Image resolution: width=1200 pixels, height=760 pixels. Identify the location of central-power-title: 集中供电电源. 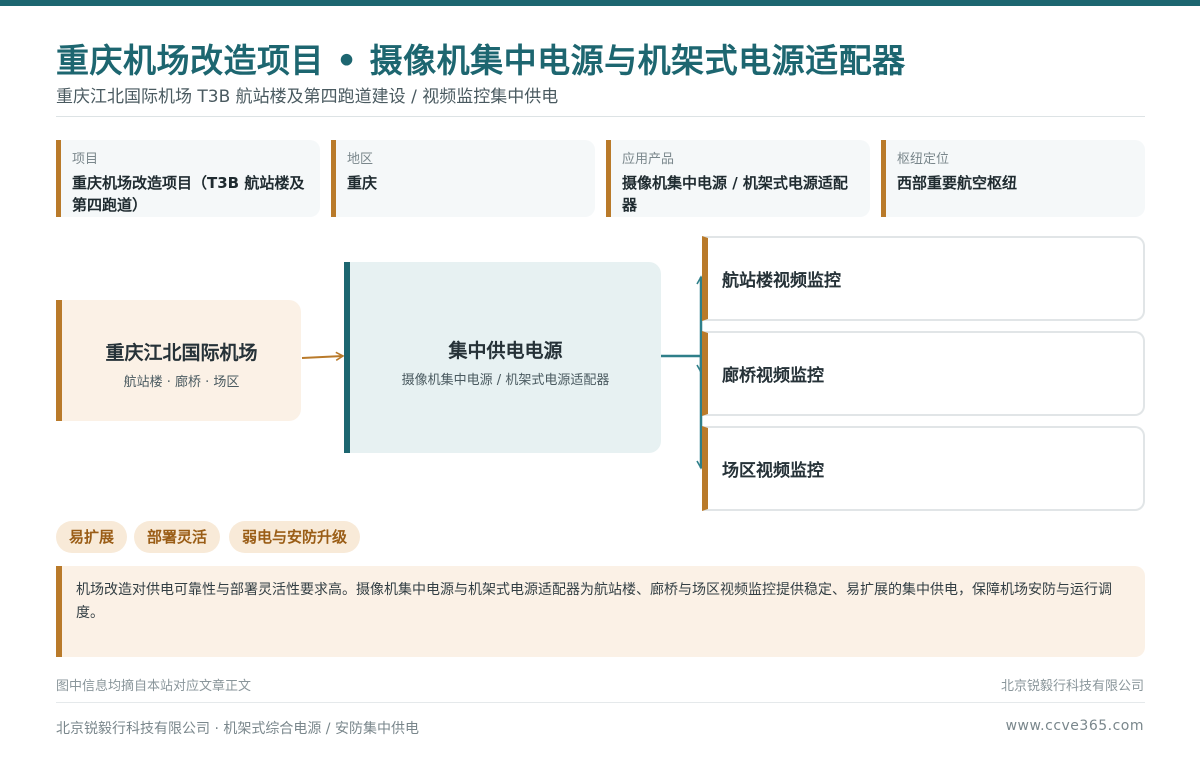
(505, 351).